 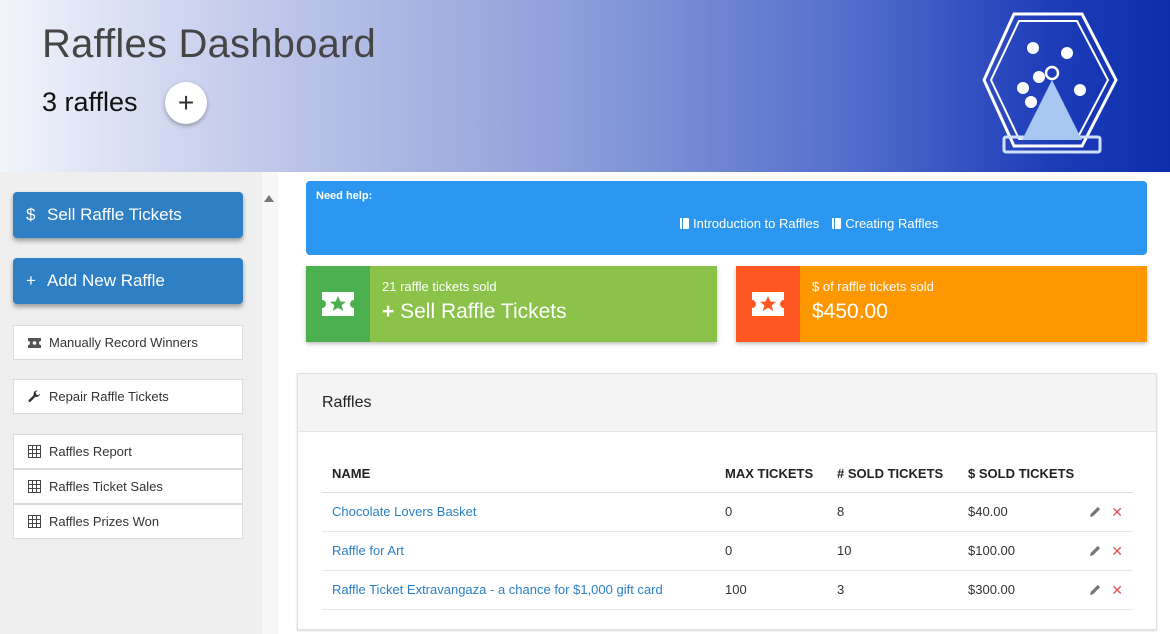 I want to click on sidebar-item-label: Raffles Report, so click(x=90, y=451).